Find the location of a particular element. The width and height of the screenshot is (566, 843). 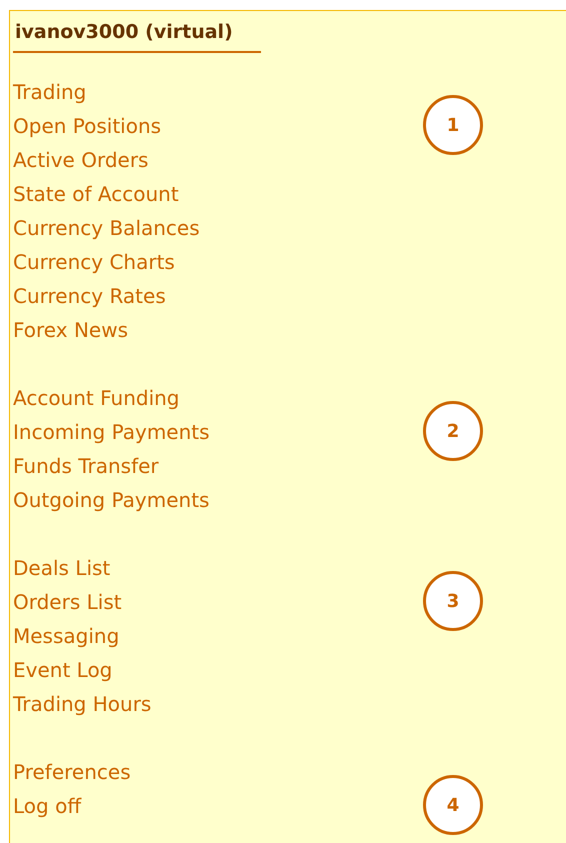

menu-link: Open Positions is located at coordinates (87, 126).